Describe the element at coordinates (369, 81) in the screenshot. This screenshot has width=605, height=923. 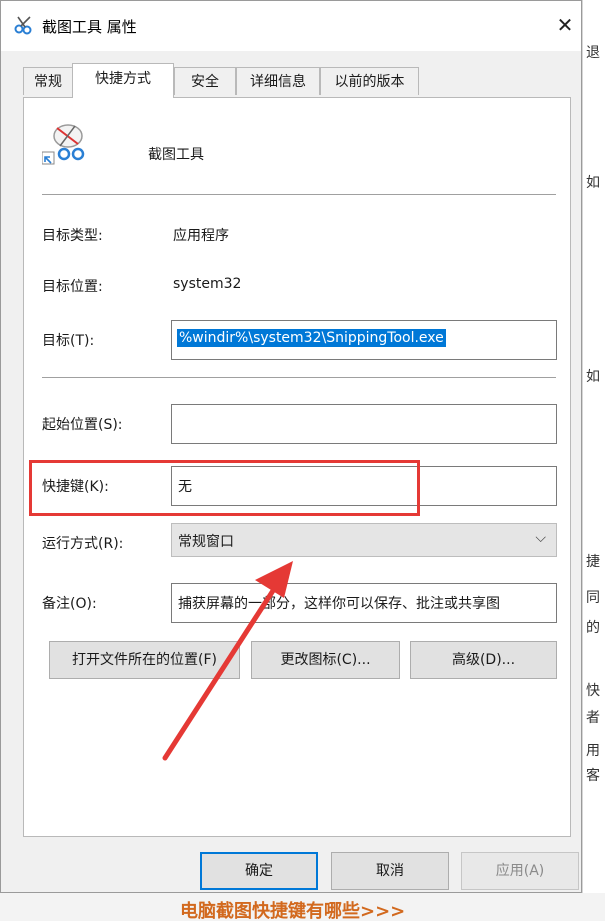
I see `tab-previous-versions: 以前的版本` at that location.